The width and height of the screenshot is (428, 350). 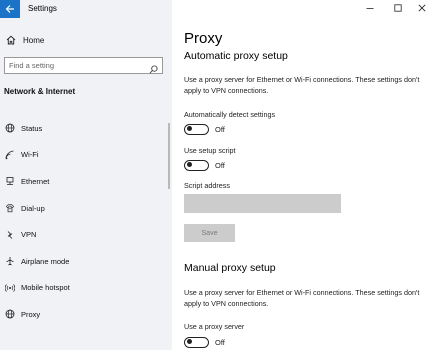 I want to click on sidebar-item-dialup: Dial-up, so click(x=84, y=208).